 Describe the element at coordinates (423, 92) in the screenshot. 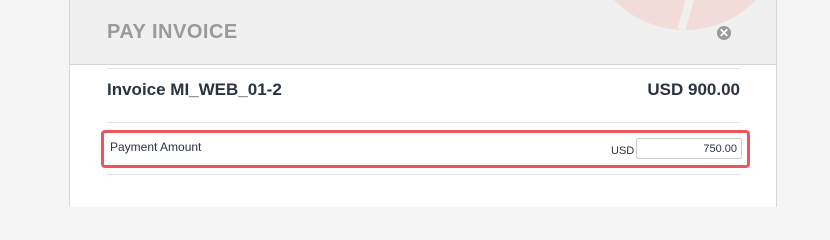

I see `invoice-summary-row: Invoice MI_WEB_01-2 USD 900.00` at that location.